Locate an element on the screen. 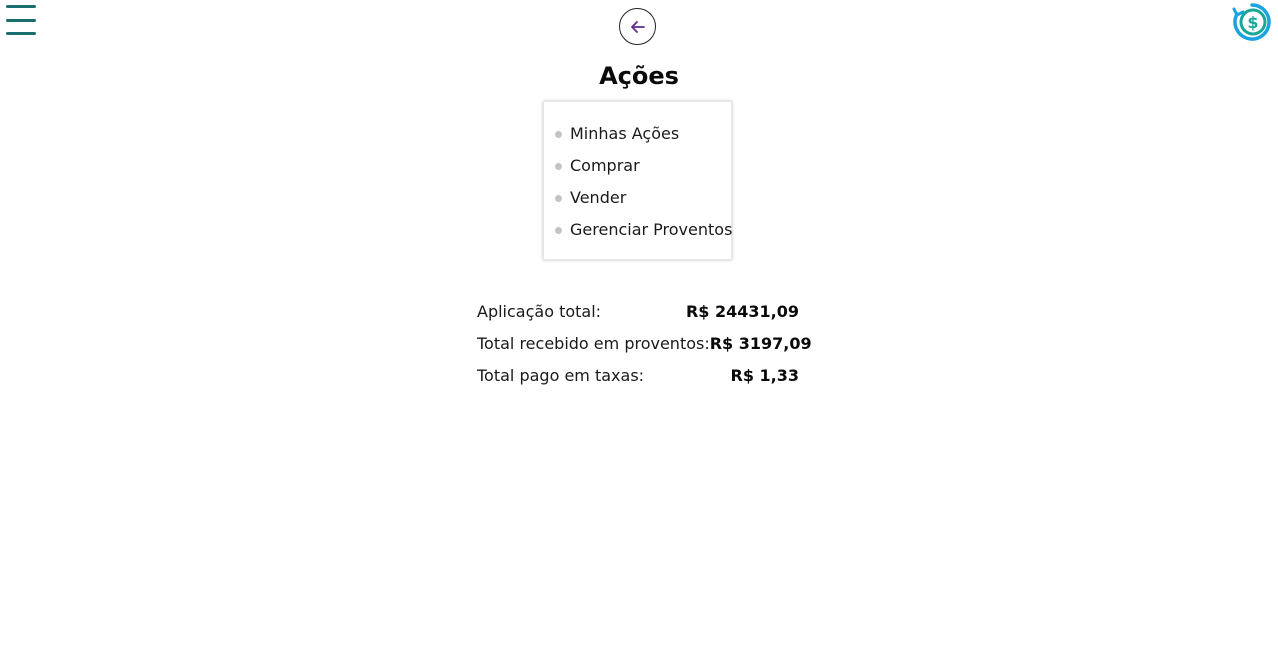  menu-item-vender: Vender is located at coordinates (637, 198).